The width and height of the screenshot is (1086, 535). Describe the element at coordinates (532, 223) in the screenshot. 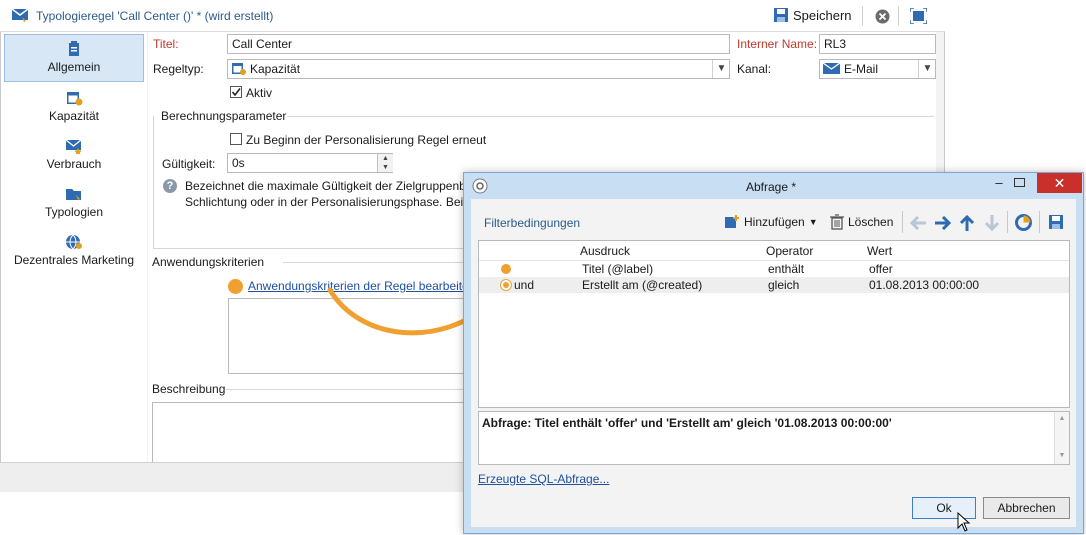

I see `tab-filterbedingungen: Filterbedingungen` at that location.